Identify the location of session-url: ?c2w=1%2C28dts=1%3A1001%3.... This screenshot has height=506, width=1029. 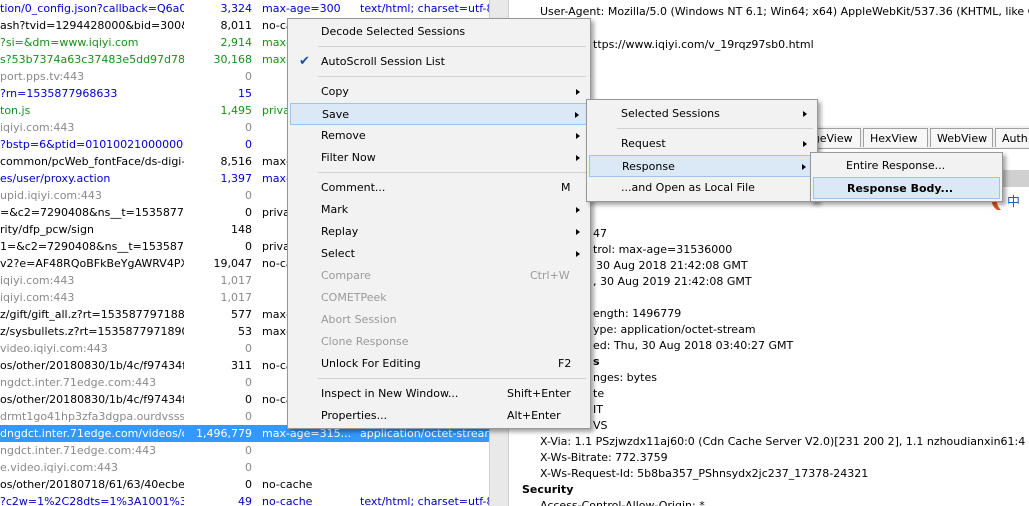
(92, 500).